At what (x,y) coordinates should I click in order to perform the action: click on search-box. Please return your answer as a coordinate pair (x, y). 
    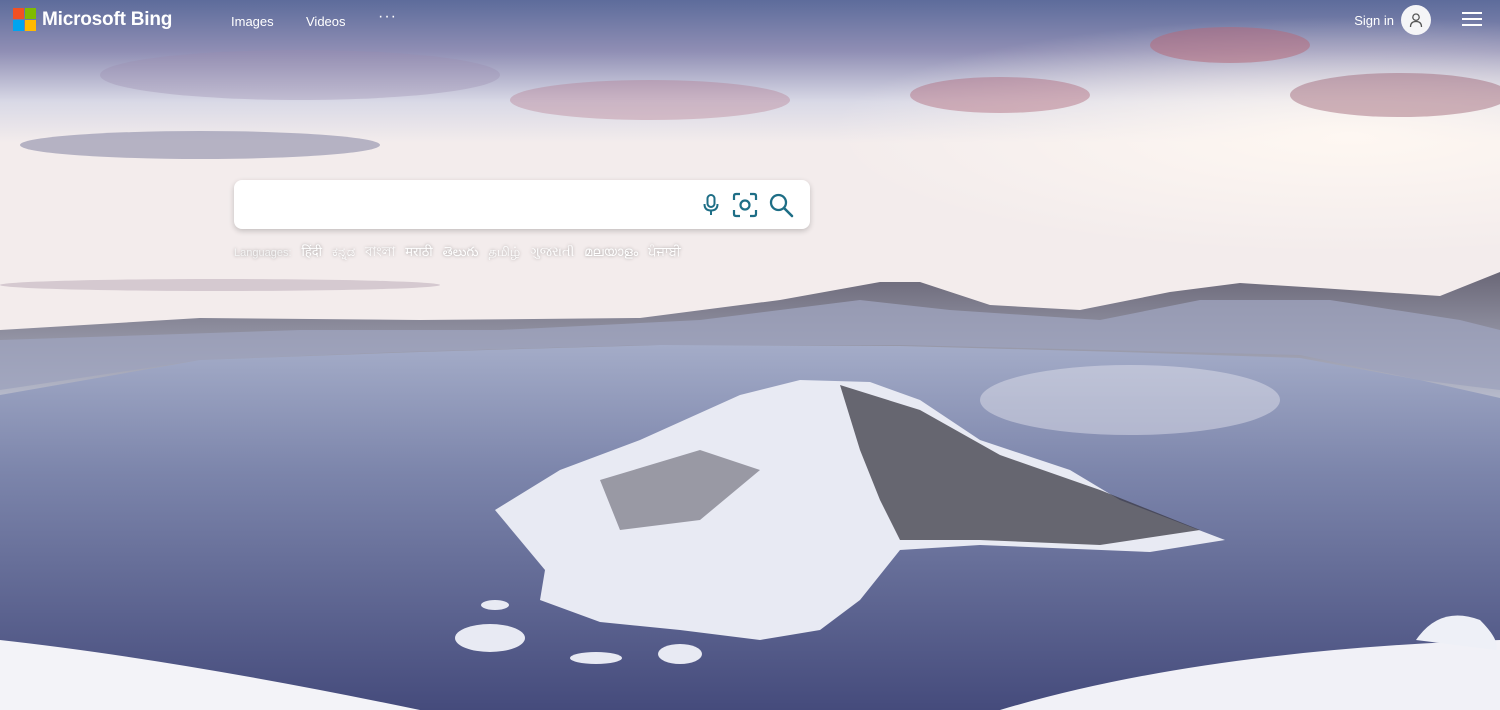
    Looking at the image, I should click on (522, 204).